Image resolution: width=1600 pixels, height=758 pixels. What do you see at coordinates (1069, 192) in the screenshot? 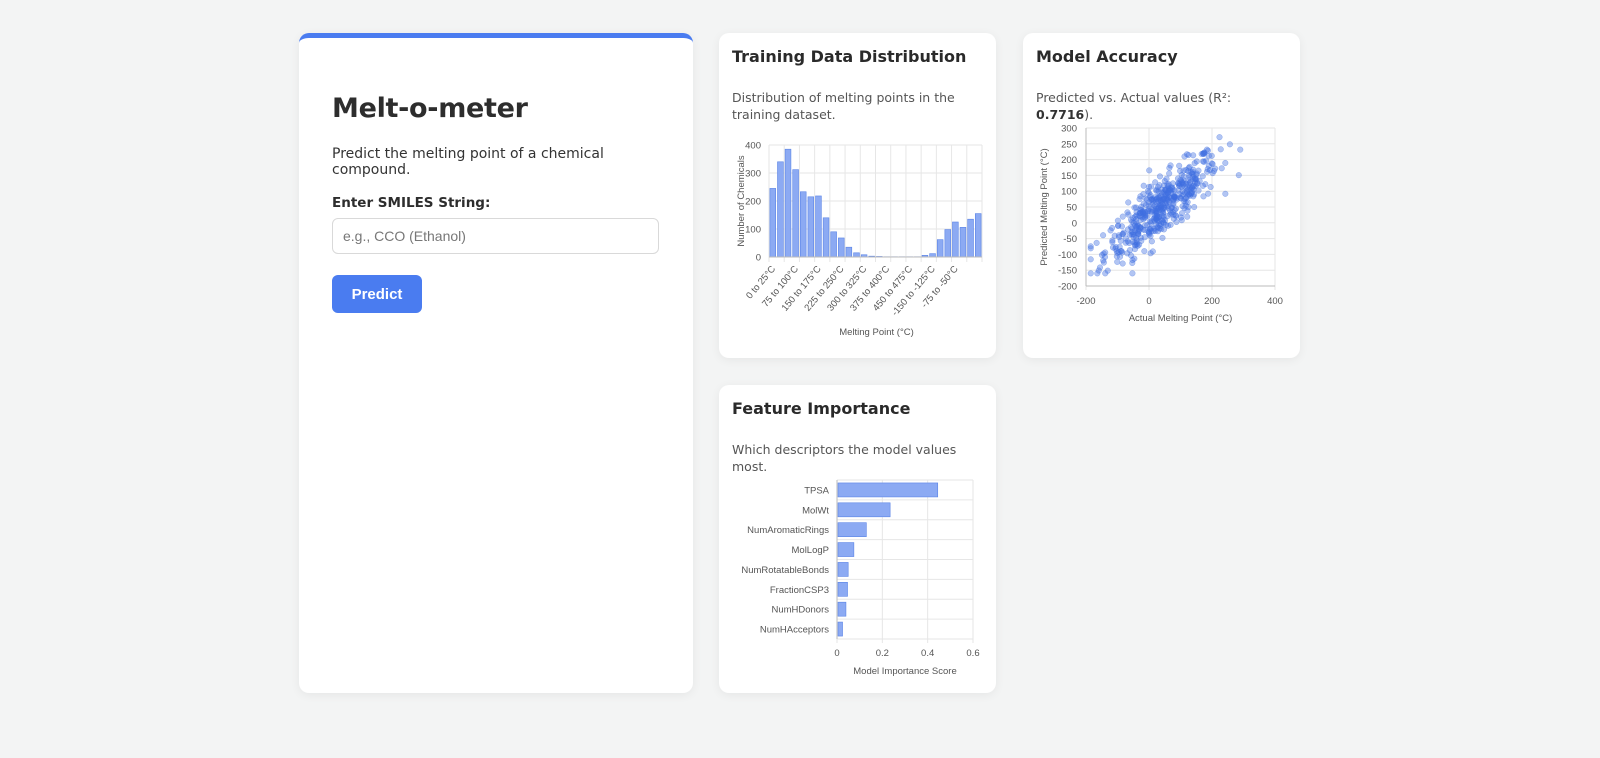
I see `scatter-y-tick-label: 100` at bounding box center [1069, 192].